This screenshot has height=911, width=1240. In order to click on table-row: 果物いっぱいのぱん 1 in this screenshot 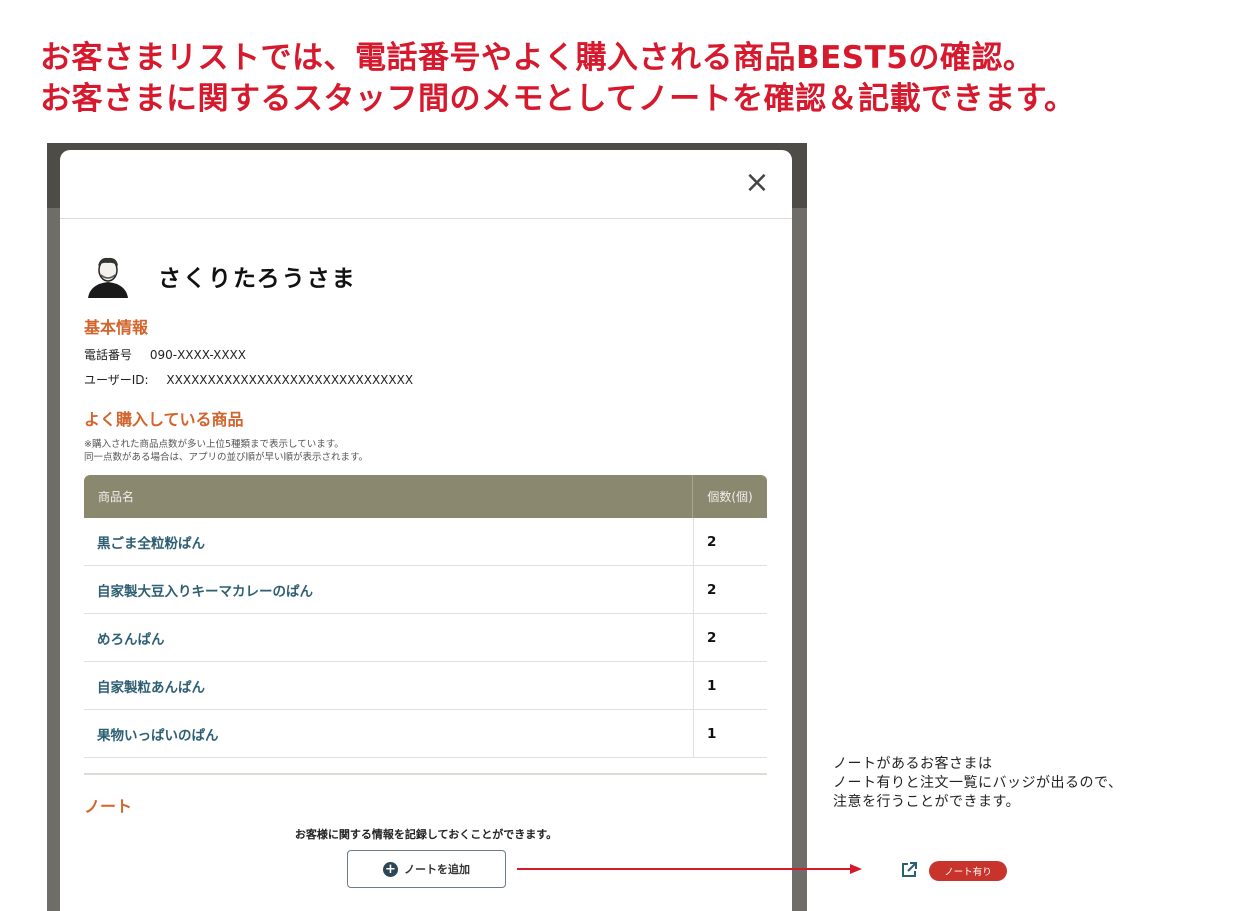, I will do `click(425, 734)`.